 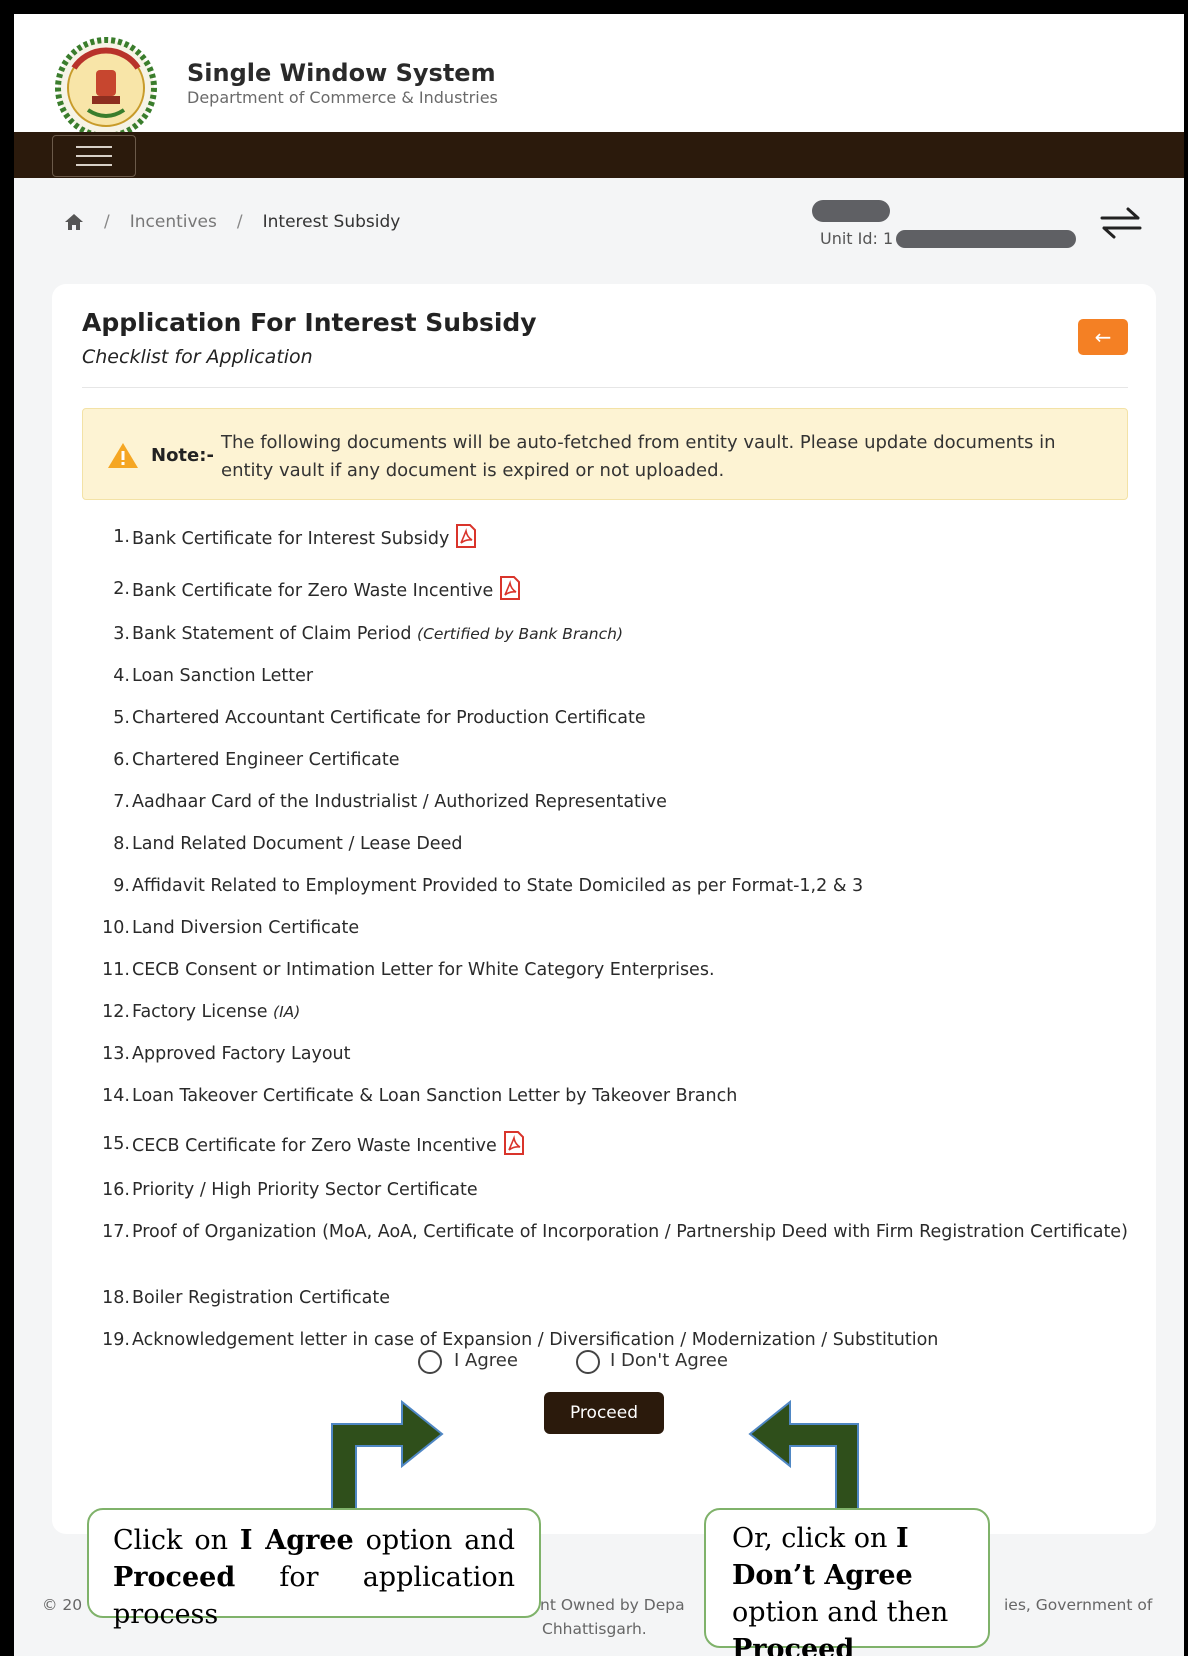 What do you see at coordinates (182, 455) in the screenshot?
I see `note-label: Note:-` at bounding box center [182, 455].